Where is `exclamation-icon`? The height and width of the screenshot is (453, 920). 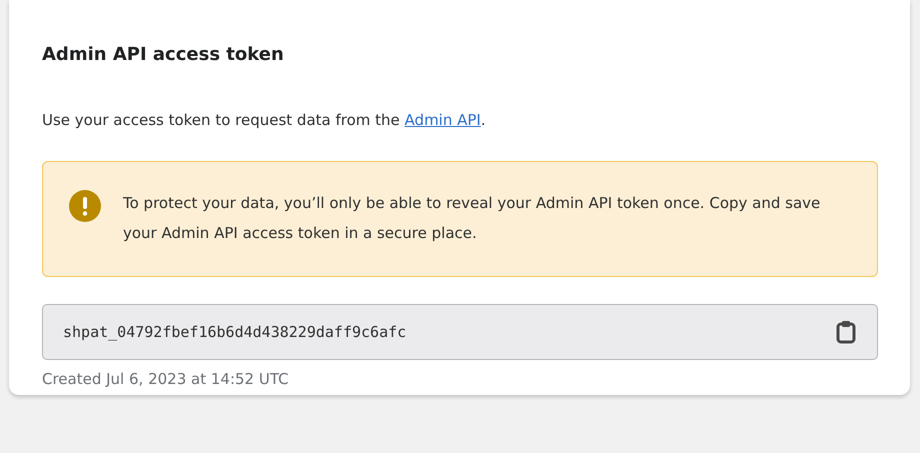 exclamation-icon is located at coordinates (85, 206).